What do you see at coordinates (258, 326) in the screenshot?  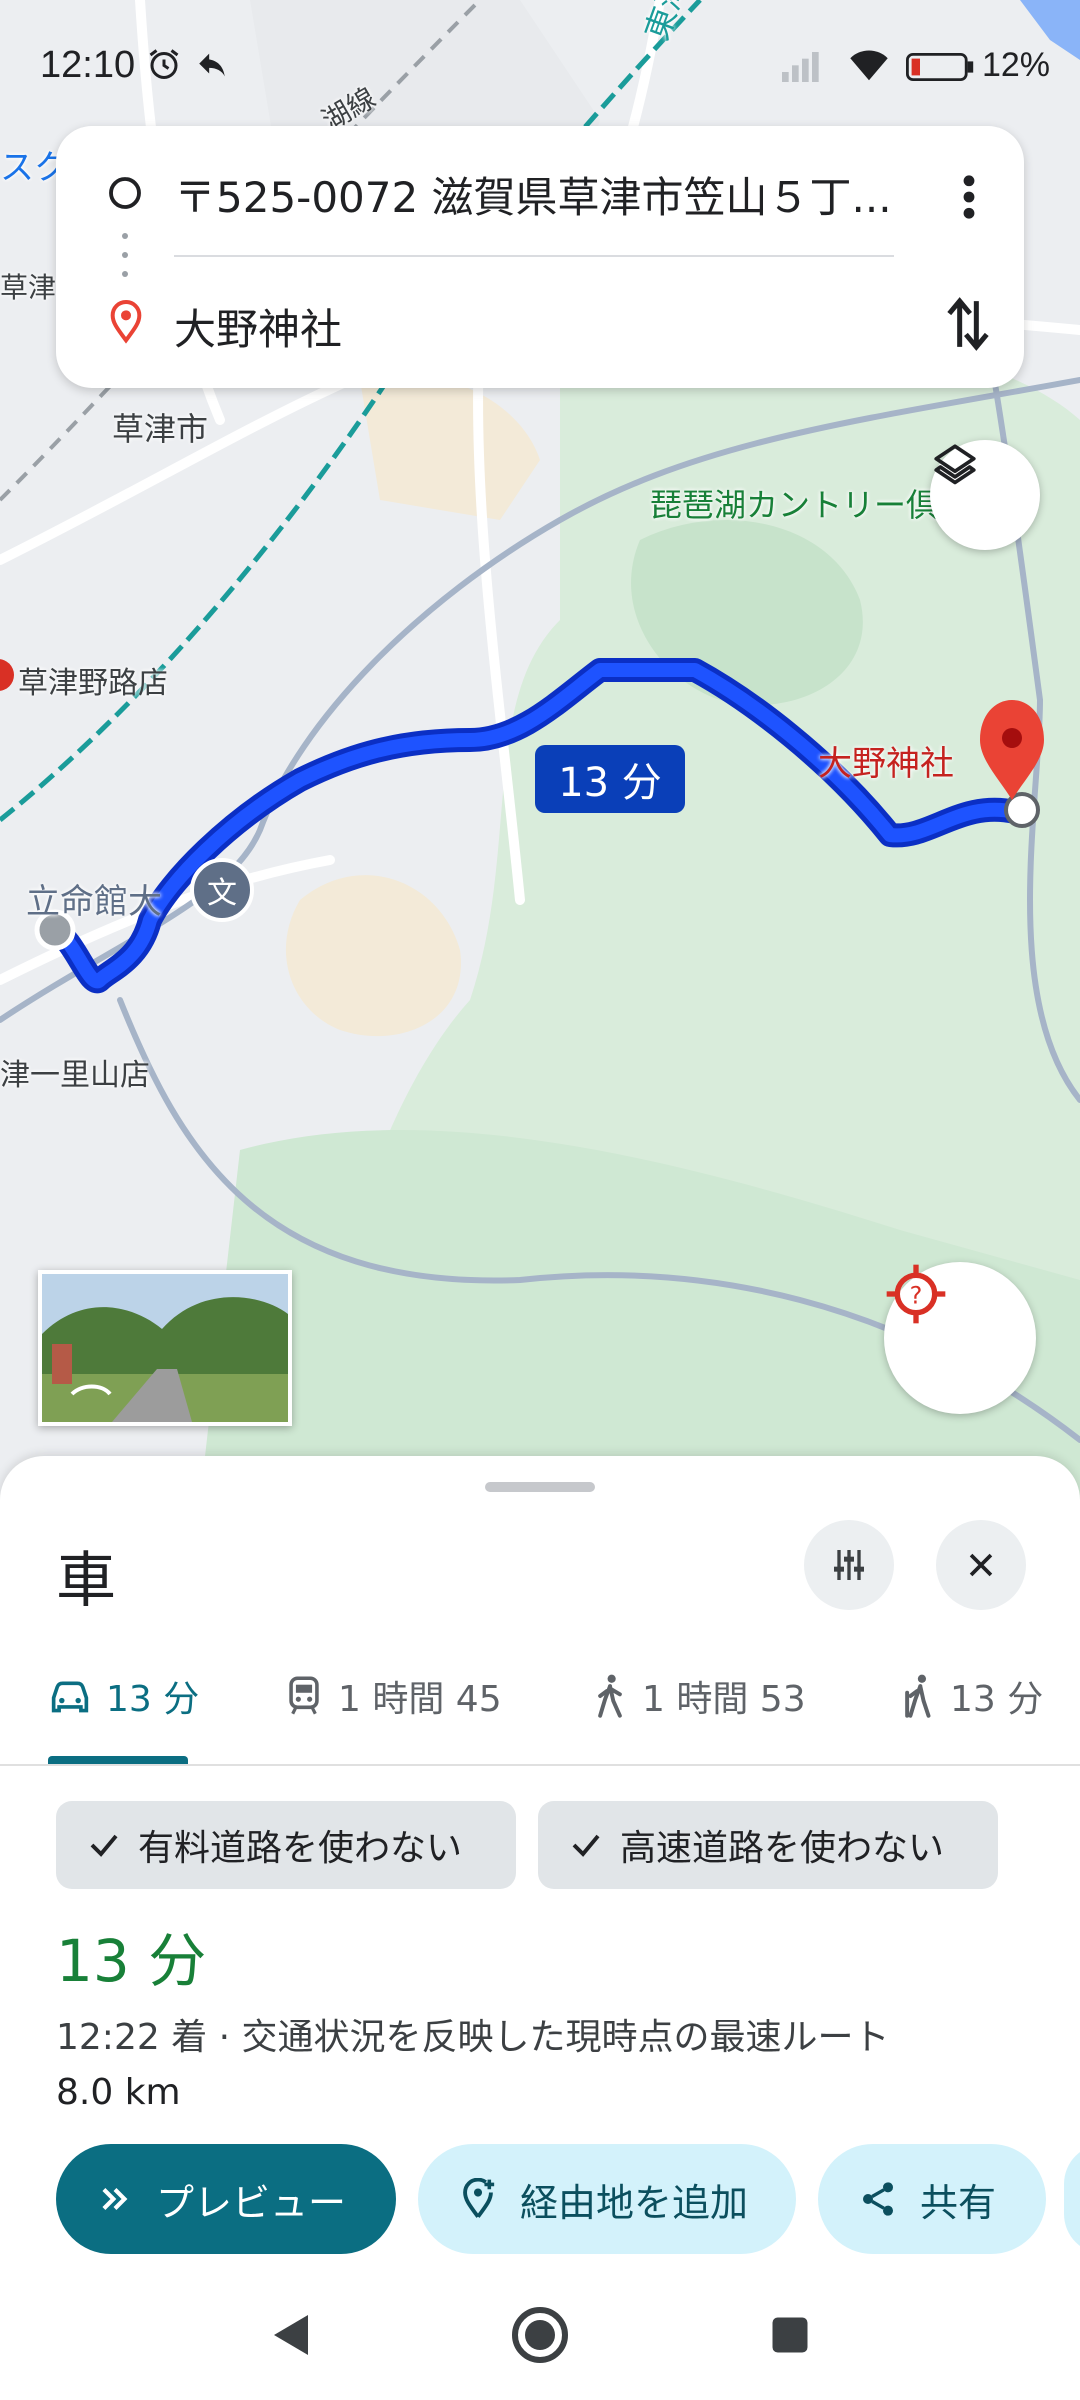 I see `destination-field: 大野神社` at bounding box center [258, 326].